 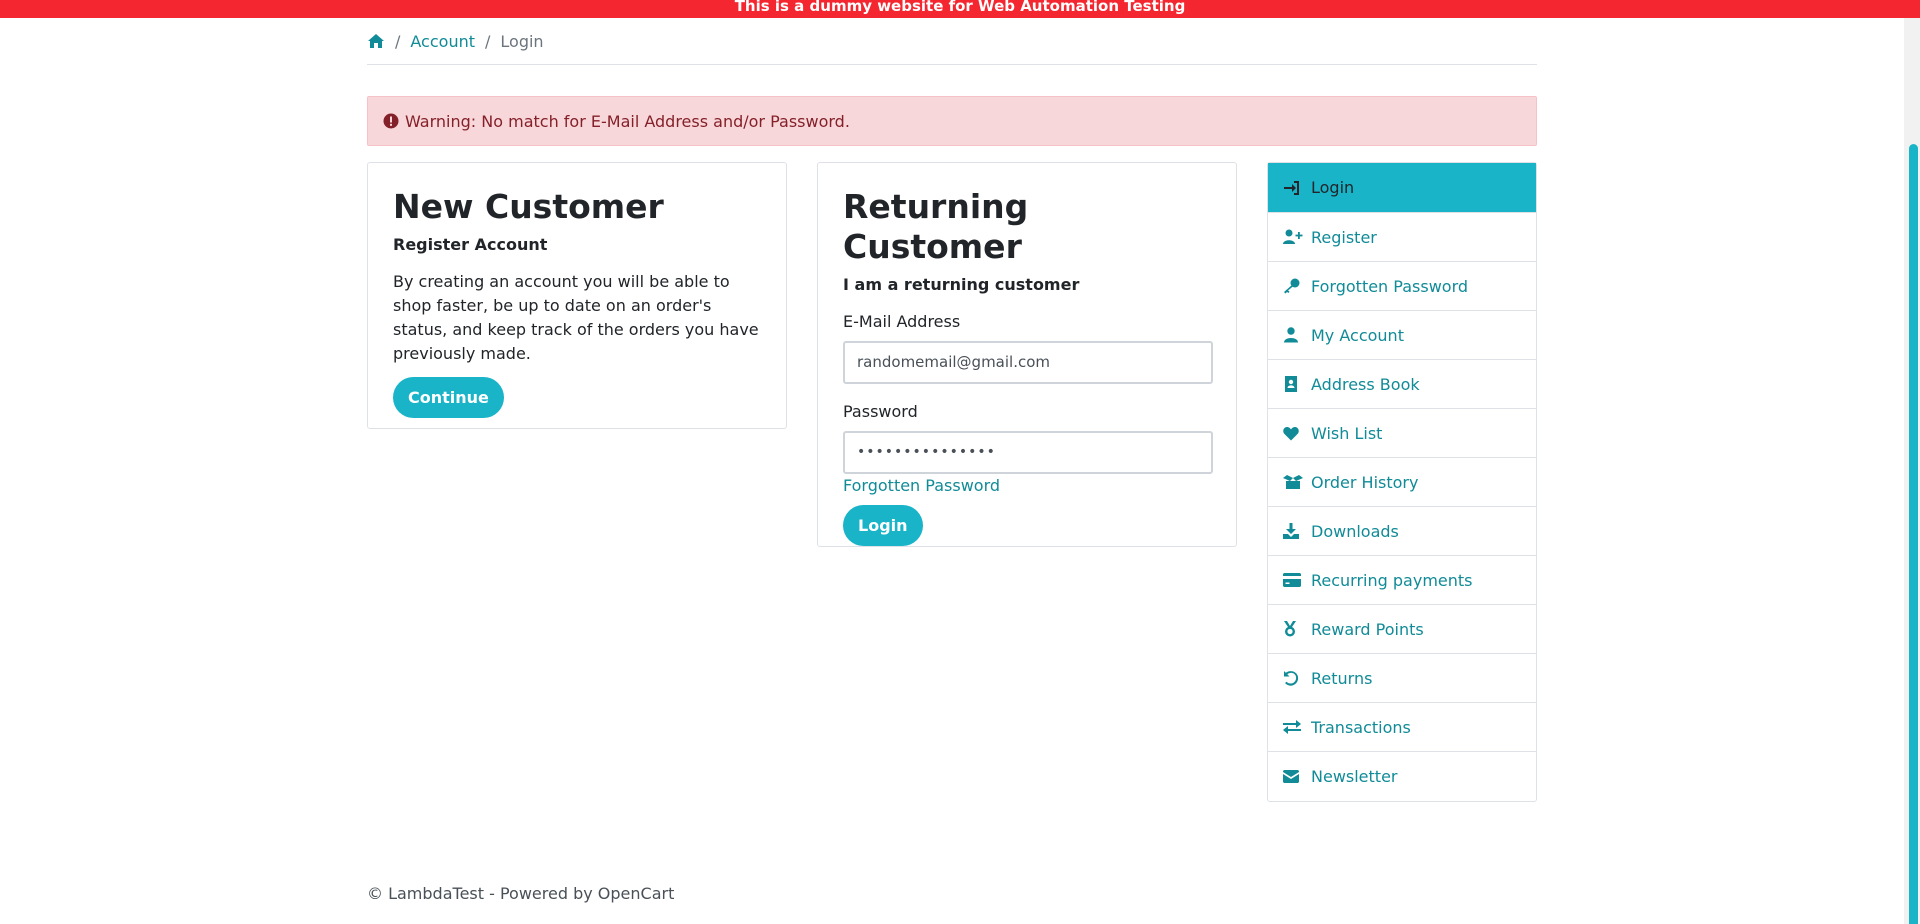 What do you see at coordinates (482, 893) in the screenshot?
I see `footer-text: © LambdaTest - Powered by` at bounding box center [482, 893].